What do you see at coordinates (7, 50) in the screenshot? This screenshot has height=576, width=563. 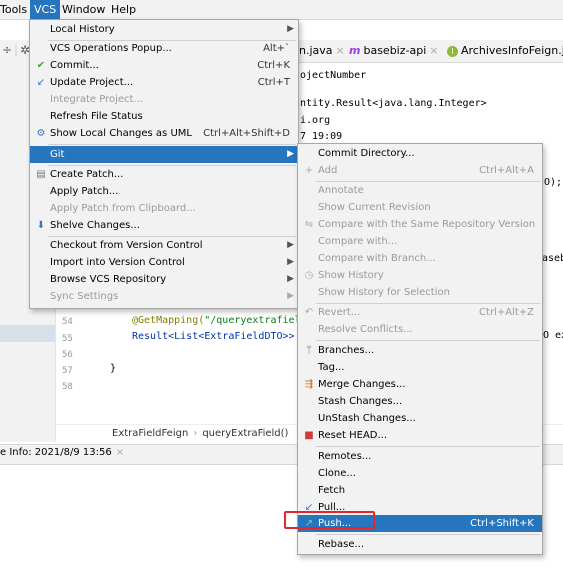 I see `pin-icon: ÷` at bounding box center [7, 50].